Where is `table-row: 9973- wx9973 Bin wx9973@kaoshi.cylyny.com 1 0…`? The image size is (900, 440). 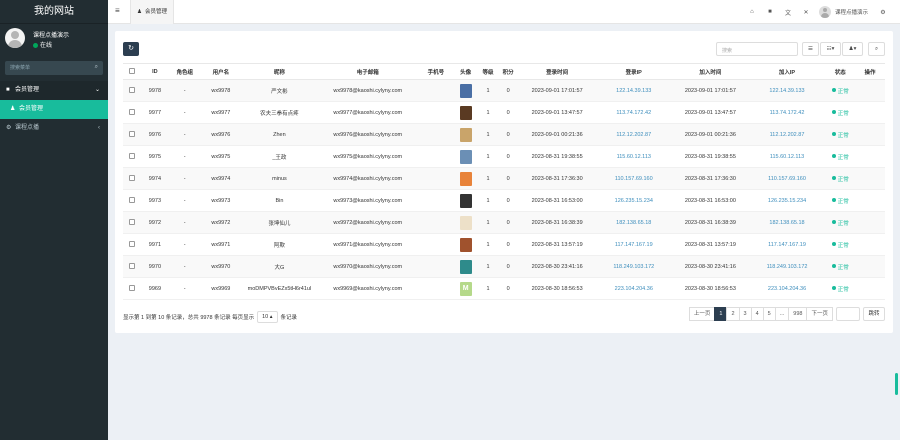 table-row: 9973- wx9973 Bin wx9973@kaoshi.cylyny.com 1 0… is located at coordinates (504, 200).